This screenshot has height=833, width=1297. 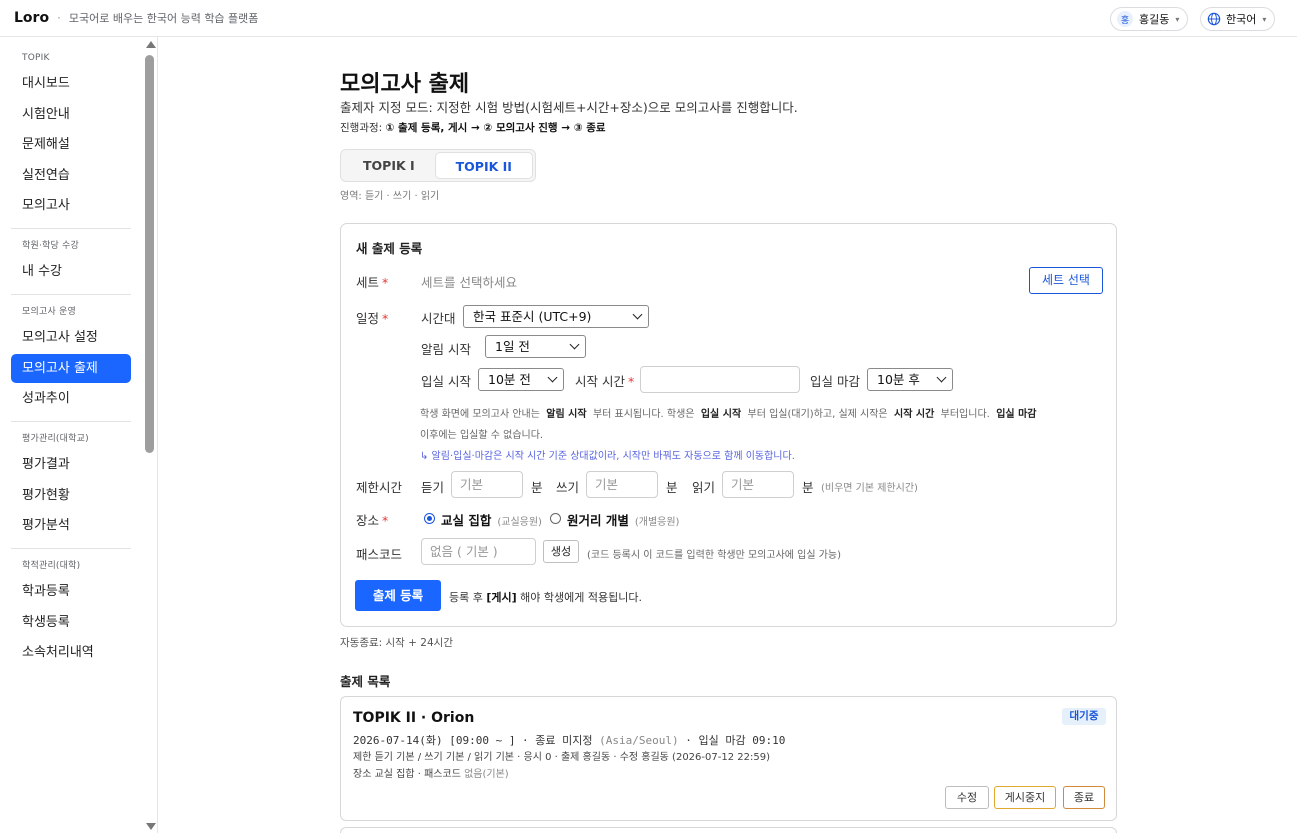 What do you see at coordinates (379, 554) in the screenshot?
I see `passcode-label: 패스코드` at bounding box center [379, 554].